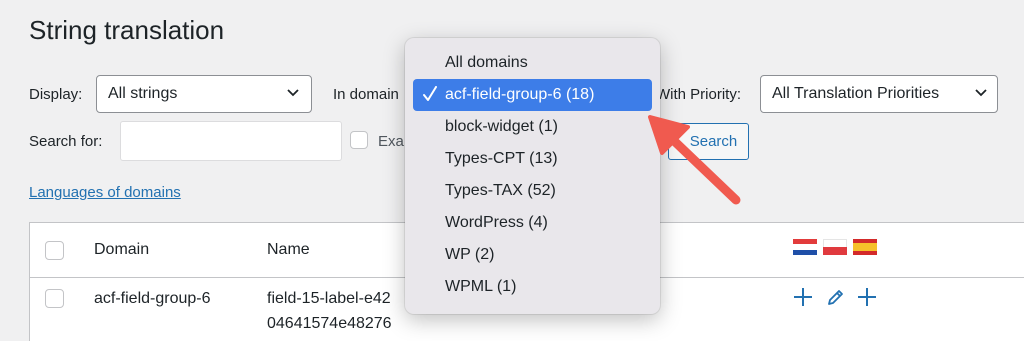 Image resolution: width=1024 pixels, height=341 pixels. What do you see at coordinates (288, 250) in the screenshot?
I see `column-header-name: Name` at bounding box center [288, 250].